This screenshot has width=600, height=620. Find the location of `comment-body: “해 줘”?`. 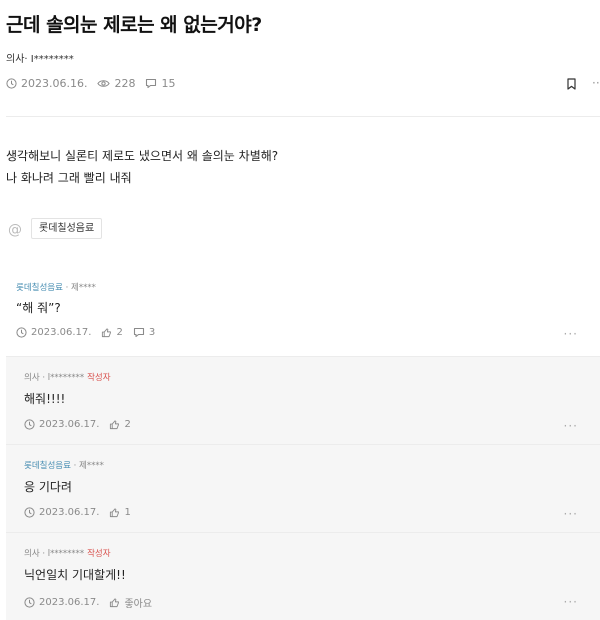

comment-body: “해 줘”? is located at coordinates (38, 308).